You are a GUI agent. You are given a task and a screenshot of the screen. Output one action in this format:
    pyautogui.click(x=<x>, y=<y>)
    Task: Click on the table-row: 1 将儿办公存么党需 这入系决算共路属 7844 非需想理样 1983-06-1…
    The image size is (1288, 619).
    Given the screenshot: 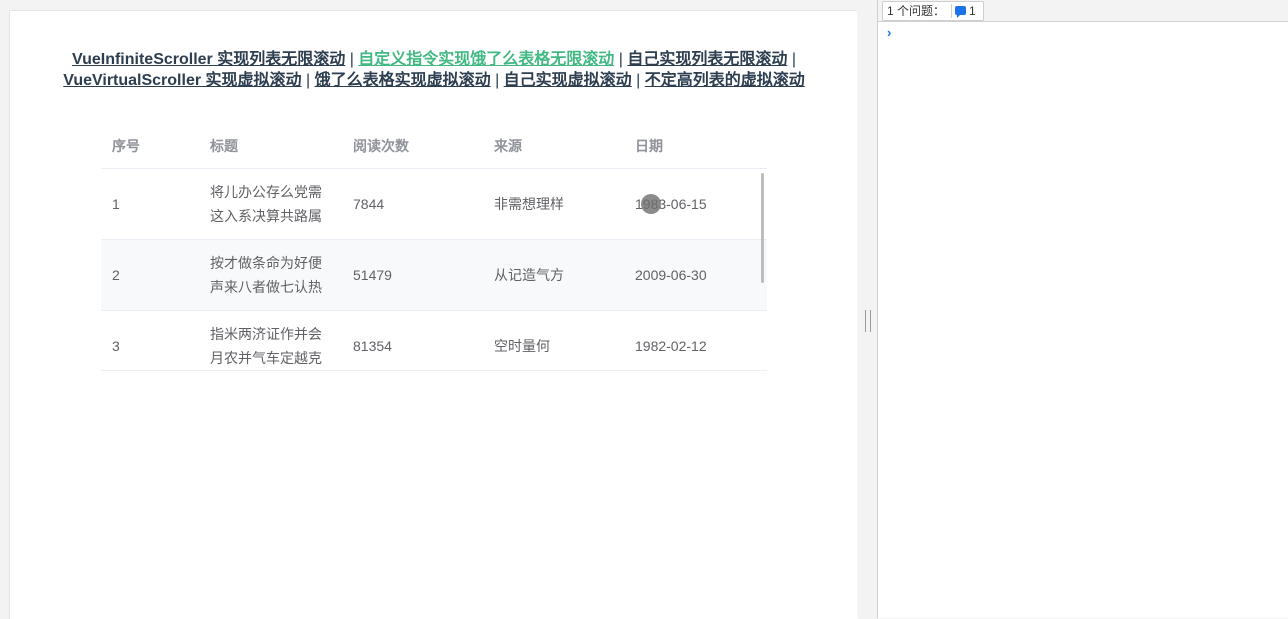 What is the action you would take?
    pyautogui.click(x=434, y=204)
    